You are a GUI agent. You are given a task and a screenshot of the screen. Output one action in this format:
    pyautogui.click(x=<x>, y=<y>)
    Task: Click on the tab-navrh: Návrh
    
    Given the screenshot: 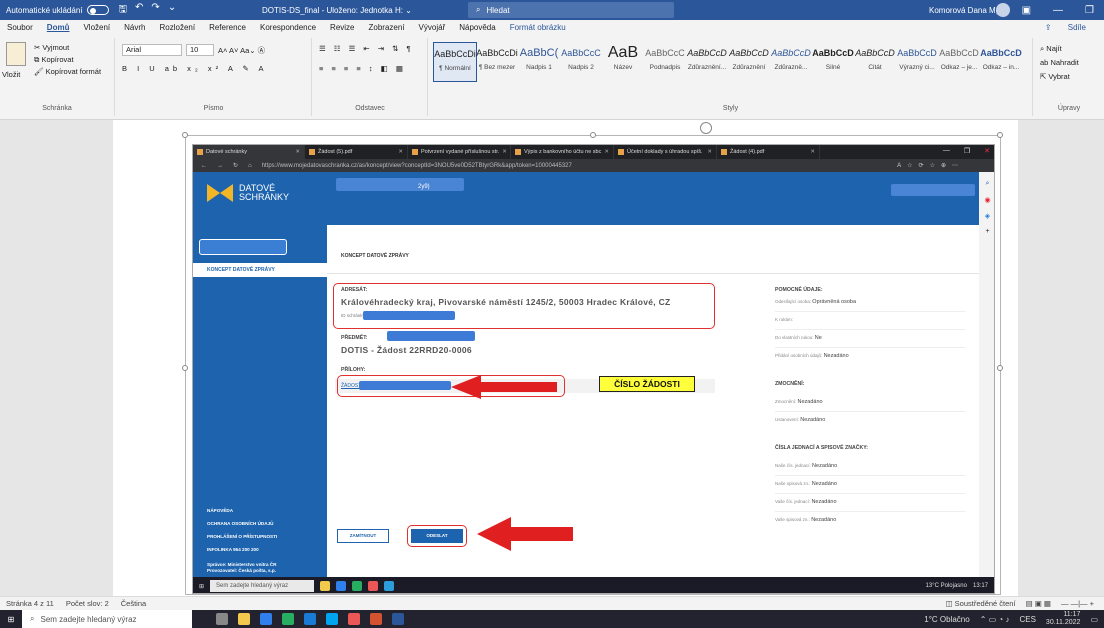 What is the action you would take?
    pyautogui.click(x=134, y=27)
    